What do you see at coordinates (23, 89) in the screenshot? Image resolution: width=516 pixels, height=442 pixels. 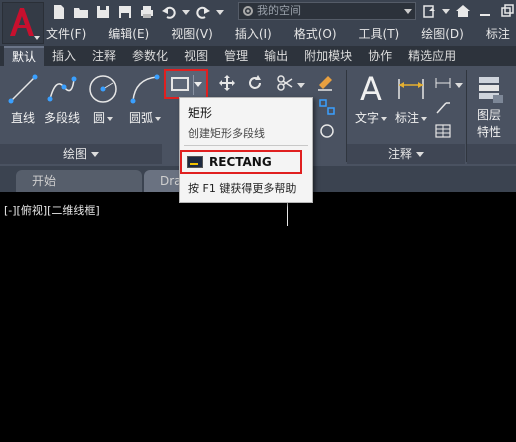 I see `line-icon` at bounding box center [23, 89].